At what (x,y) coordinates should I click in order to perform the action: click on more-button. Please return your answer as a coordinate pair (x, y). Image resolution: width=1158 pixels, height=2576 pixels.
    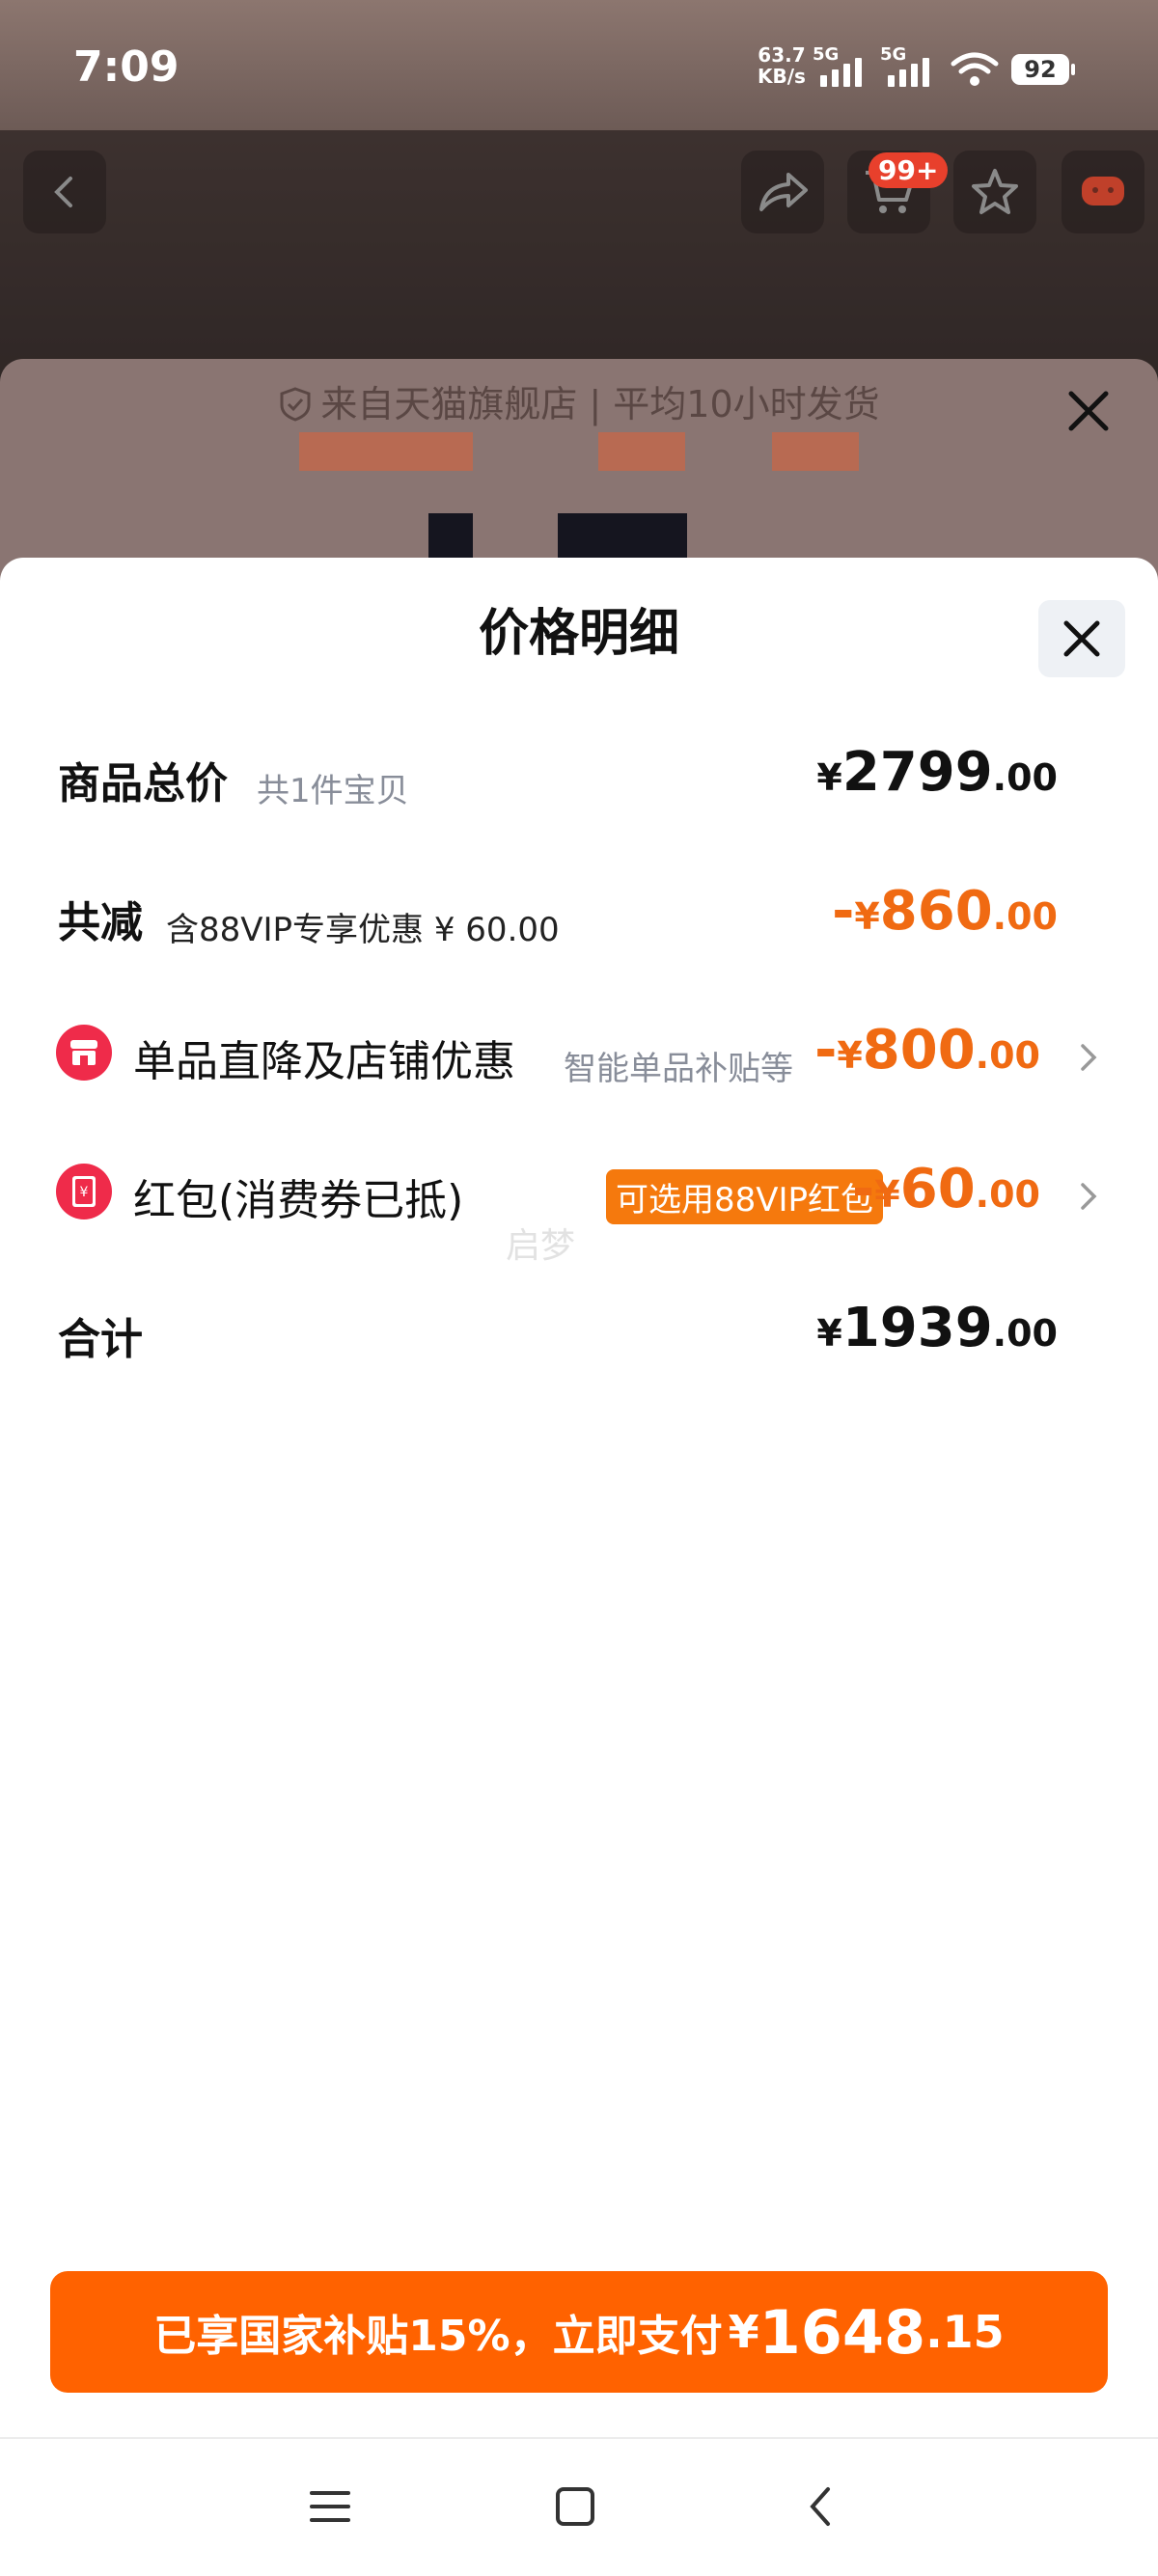
    Looking at the image, I should click on (1103, 192).